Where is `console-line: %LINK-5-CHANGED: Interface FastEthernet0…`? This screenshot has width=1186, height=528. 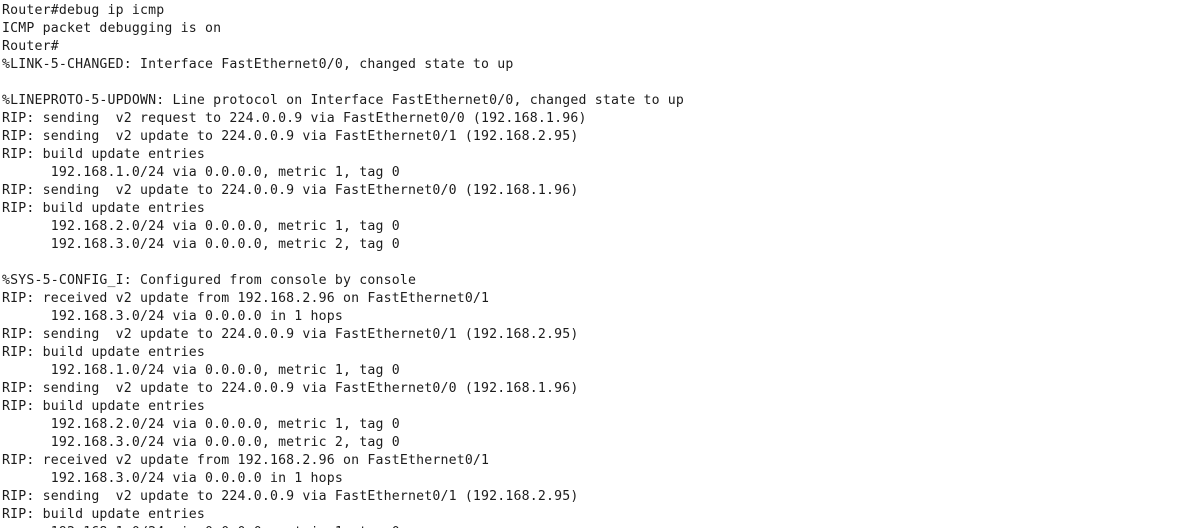 console-line: %LINK-5-CHANGED: Interface FastEthernet0… is located at coordinates (258, 64).